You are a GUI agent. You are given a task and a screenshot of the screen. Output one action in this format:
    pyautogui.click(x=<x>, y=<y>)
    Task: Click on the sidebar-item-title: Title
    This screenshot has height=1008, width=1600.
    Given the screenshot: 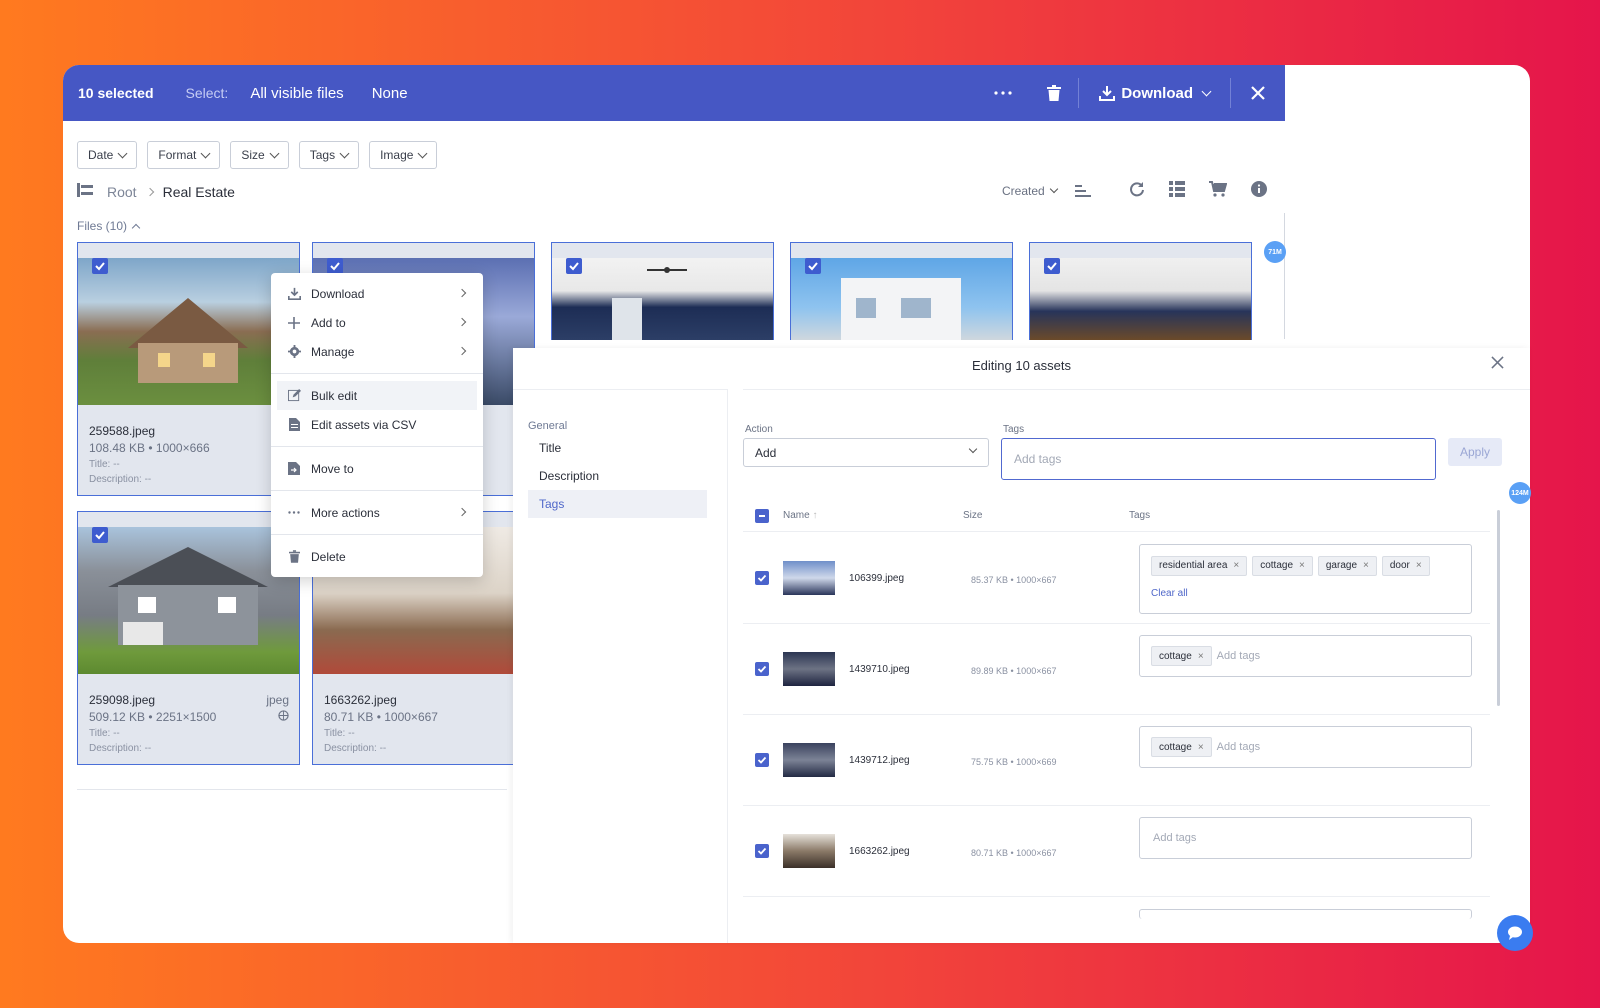 What is the action you would take?
    pyautogui.click(x=617, y=448)
    